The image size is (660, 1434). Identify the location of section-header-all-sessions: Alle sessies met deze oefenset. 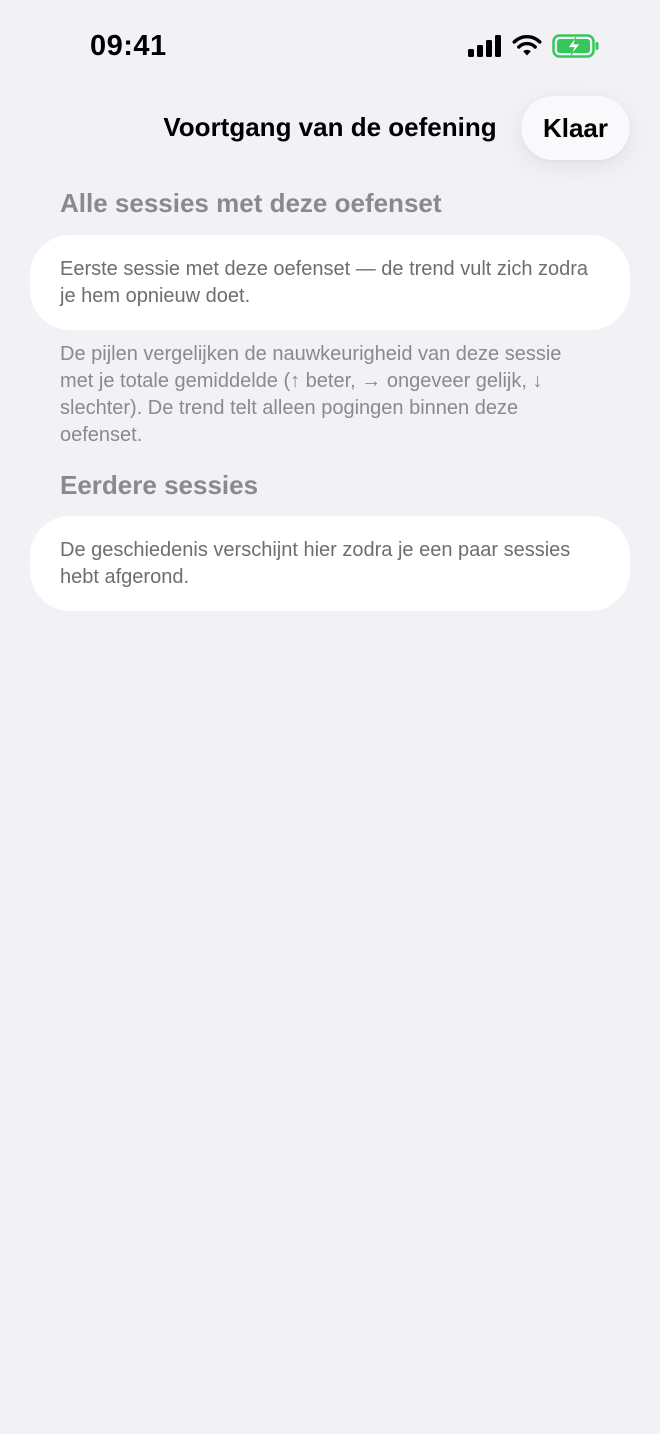
(251, 203).